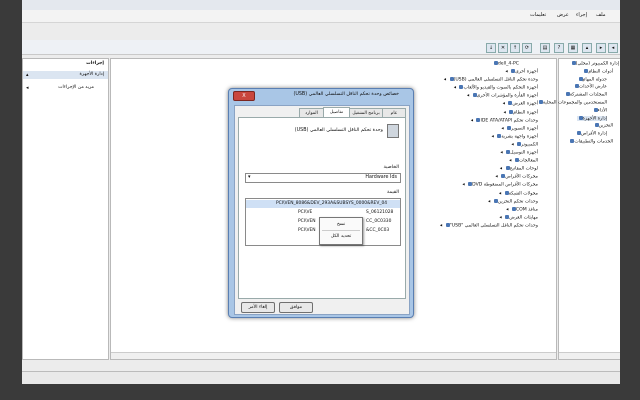 The height and width of the screenshot is (400, 640). What do you see at coordinates (563, 15) in the screenshot?
I see `menu-view: عرض` at bounding box center [563, 15].